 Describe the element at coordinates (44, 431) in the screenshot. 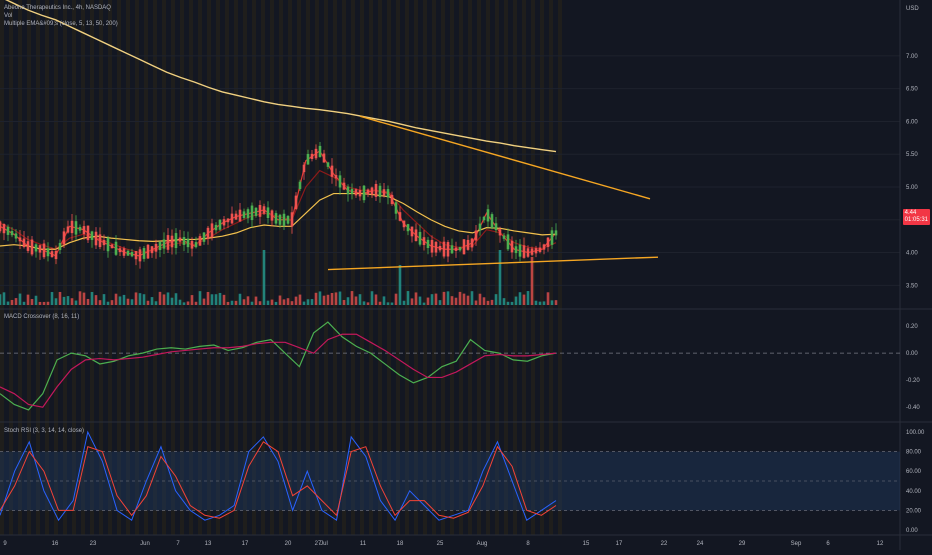

I see `stoch-rsi-label: Stoch RSI (3, 3, 14, 14, close)` at that location.